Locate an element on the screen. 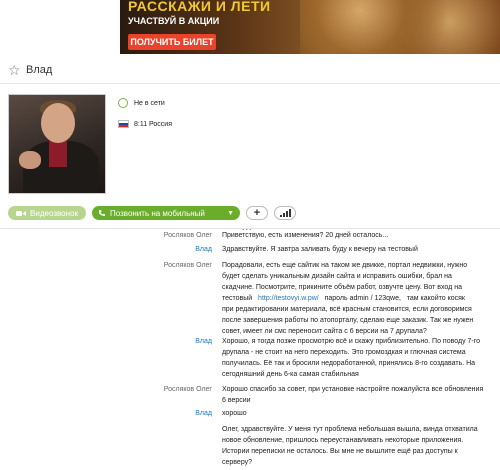  presence-status: Не в сети is located at coordinates (141, 103).